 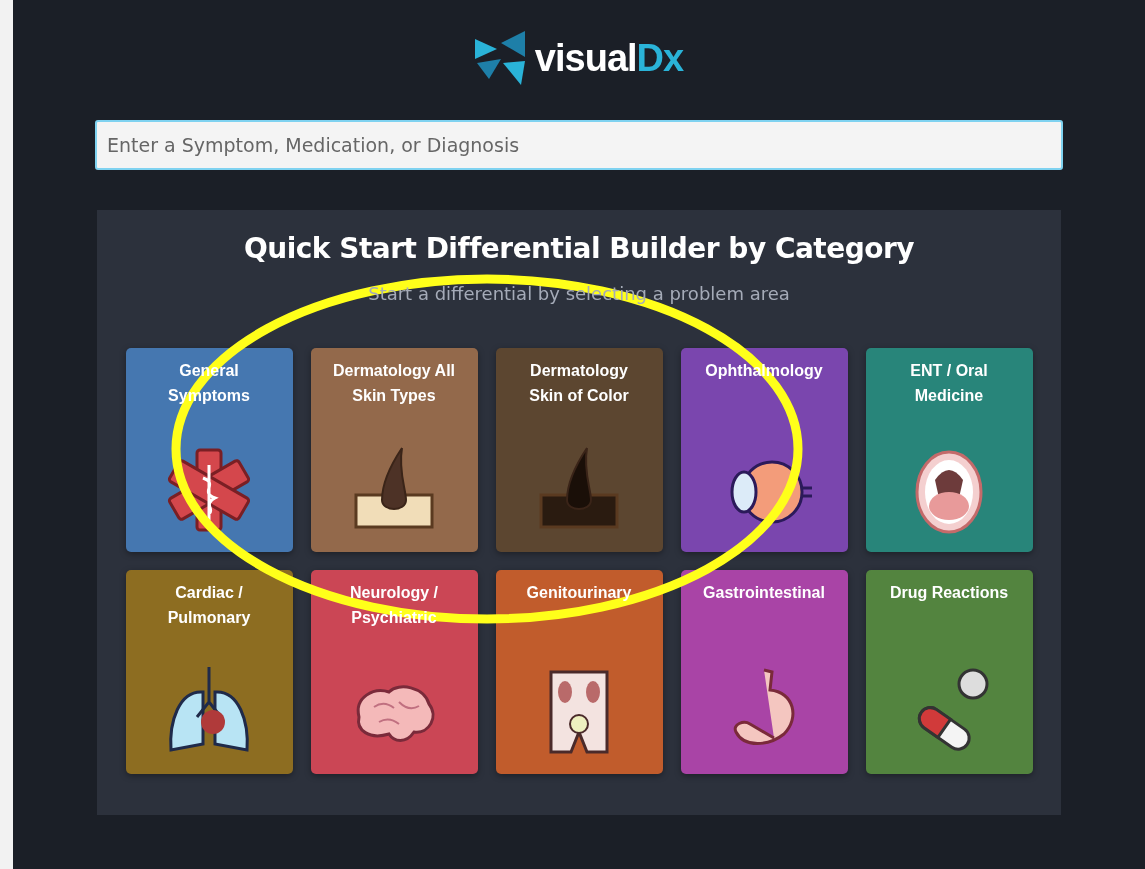 What do you see at coordinates (579, 248) in the screenshot?
I see `panel-title: Quick Start Differential Builder by Category` at bounding box center [579, 248].